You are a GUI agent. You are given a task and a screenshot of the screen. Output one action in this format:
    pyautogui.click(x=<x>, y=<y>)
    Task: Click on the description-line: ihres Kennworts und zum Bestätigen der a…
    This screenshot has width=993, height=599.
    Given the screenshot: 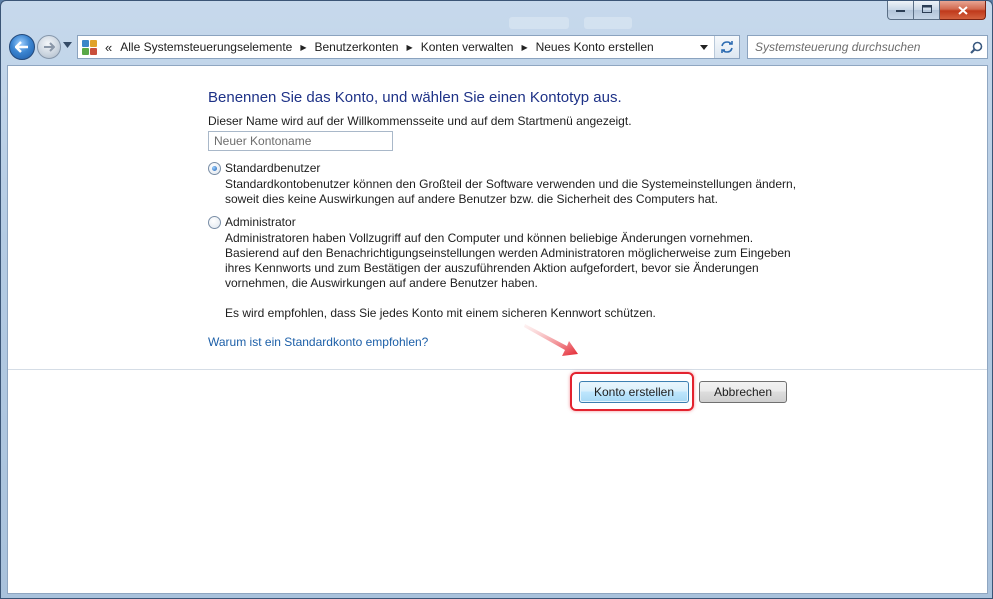 What is the action you would take?
    pyautogui.click(x=492, y=268)
    